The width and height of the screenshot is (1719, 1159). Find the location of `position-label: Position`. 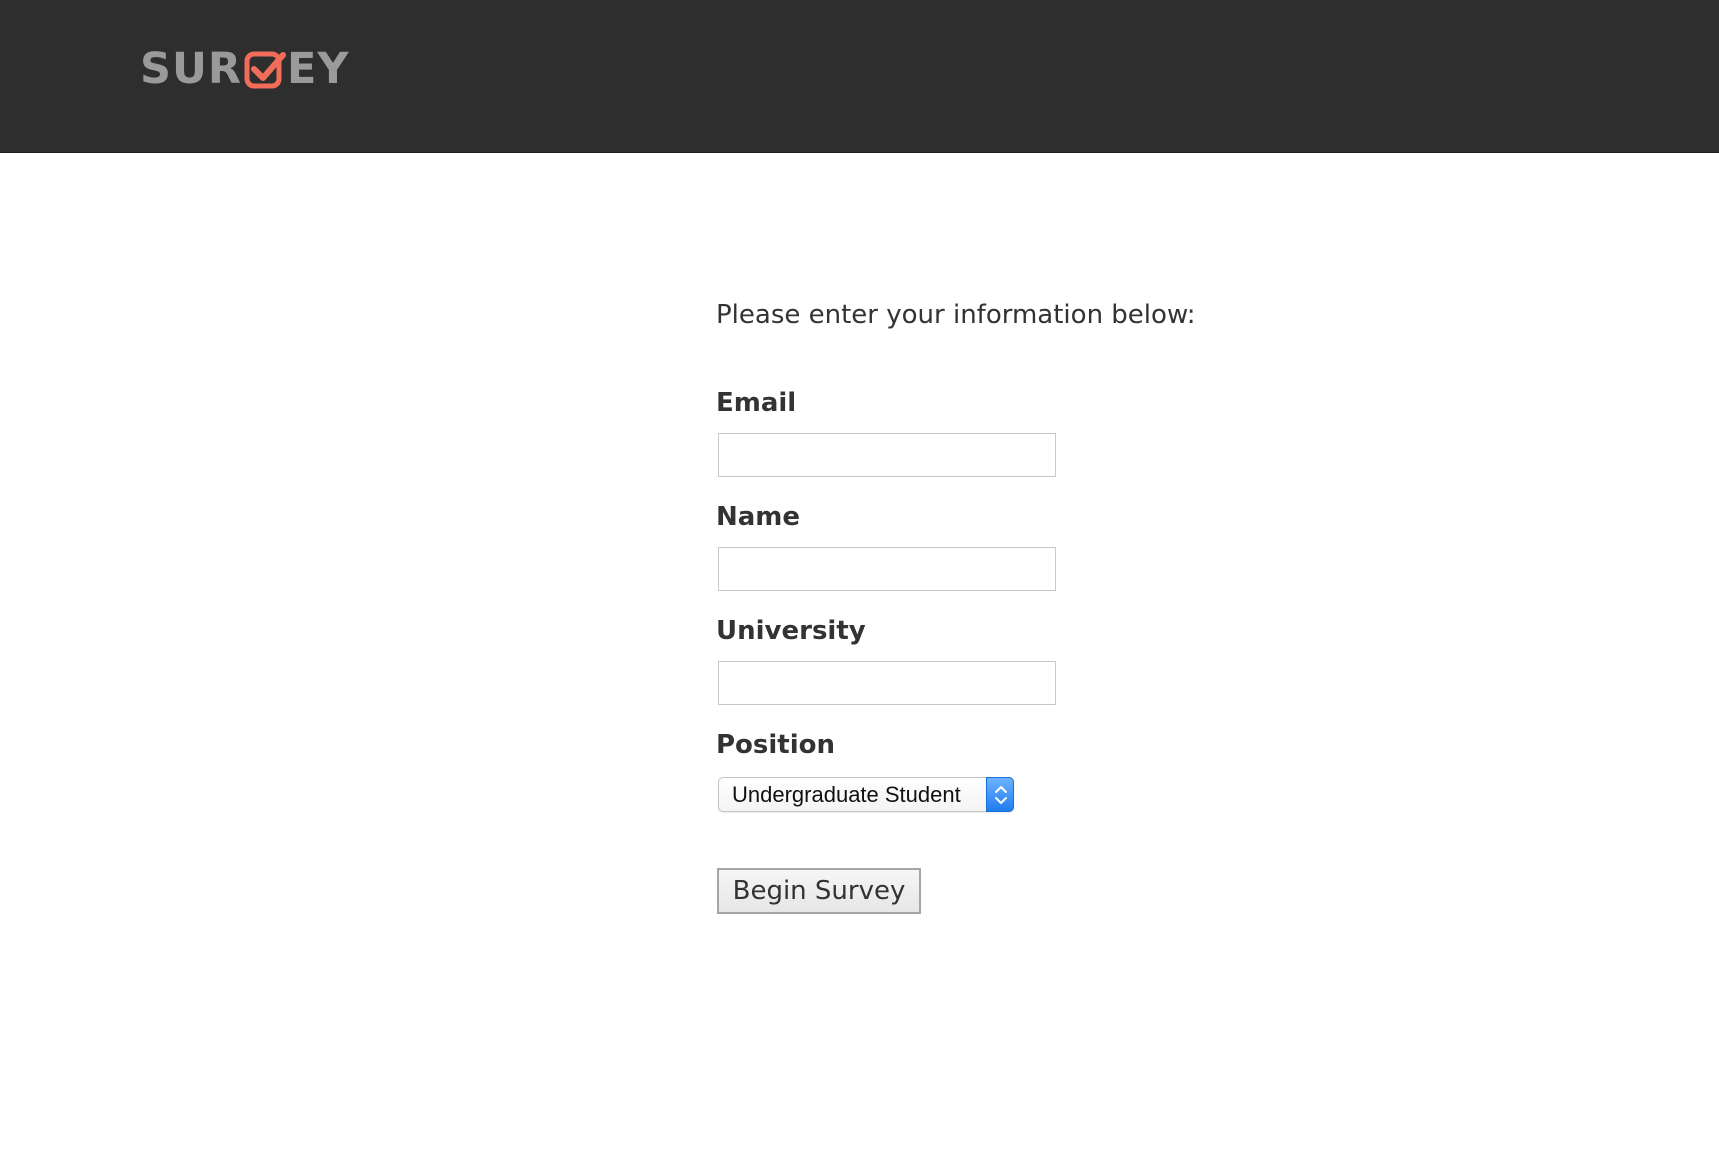

position-label: Position is located at coordinates (776, 745).